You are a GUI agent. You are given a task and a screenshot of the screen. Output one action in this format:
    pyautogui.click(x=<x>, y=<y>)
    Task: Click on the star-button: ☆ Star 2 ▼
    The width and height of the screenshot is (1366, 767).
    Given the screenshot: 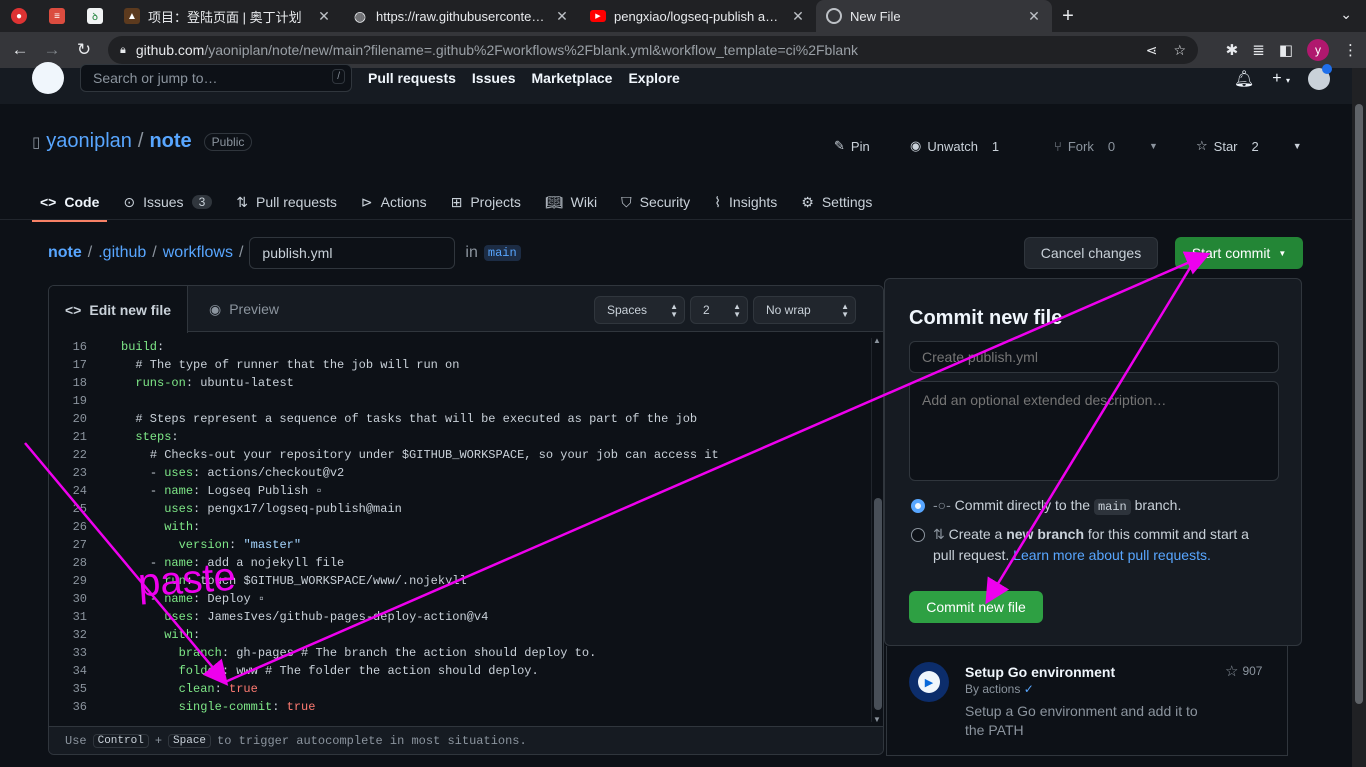 What is the action you would take?
    pyautogui.click(x=1252, y=146)
    